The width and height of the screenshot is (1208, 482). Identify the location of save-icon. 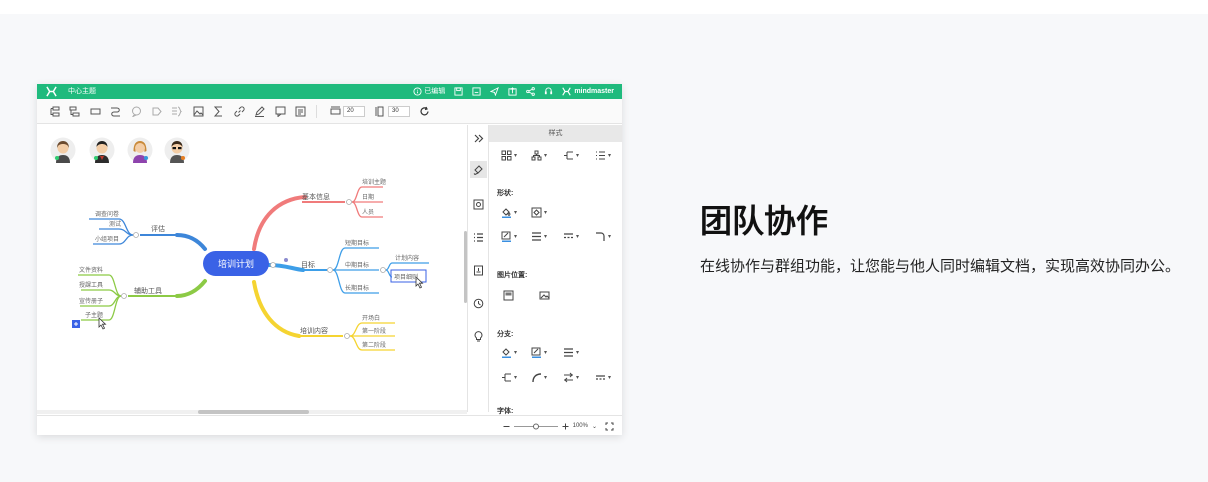
(458, 91).